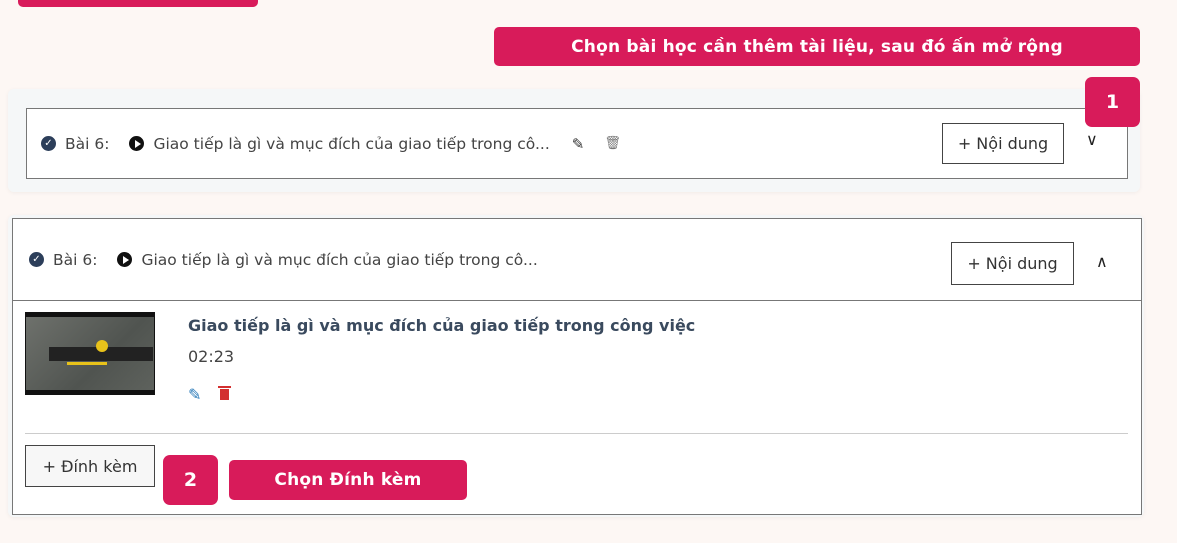 This screenshot has width=1177, height=543. I want to click on step2-badge: 2, so click(190, 480).